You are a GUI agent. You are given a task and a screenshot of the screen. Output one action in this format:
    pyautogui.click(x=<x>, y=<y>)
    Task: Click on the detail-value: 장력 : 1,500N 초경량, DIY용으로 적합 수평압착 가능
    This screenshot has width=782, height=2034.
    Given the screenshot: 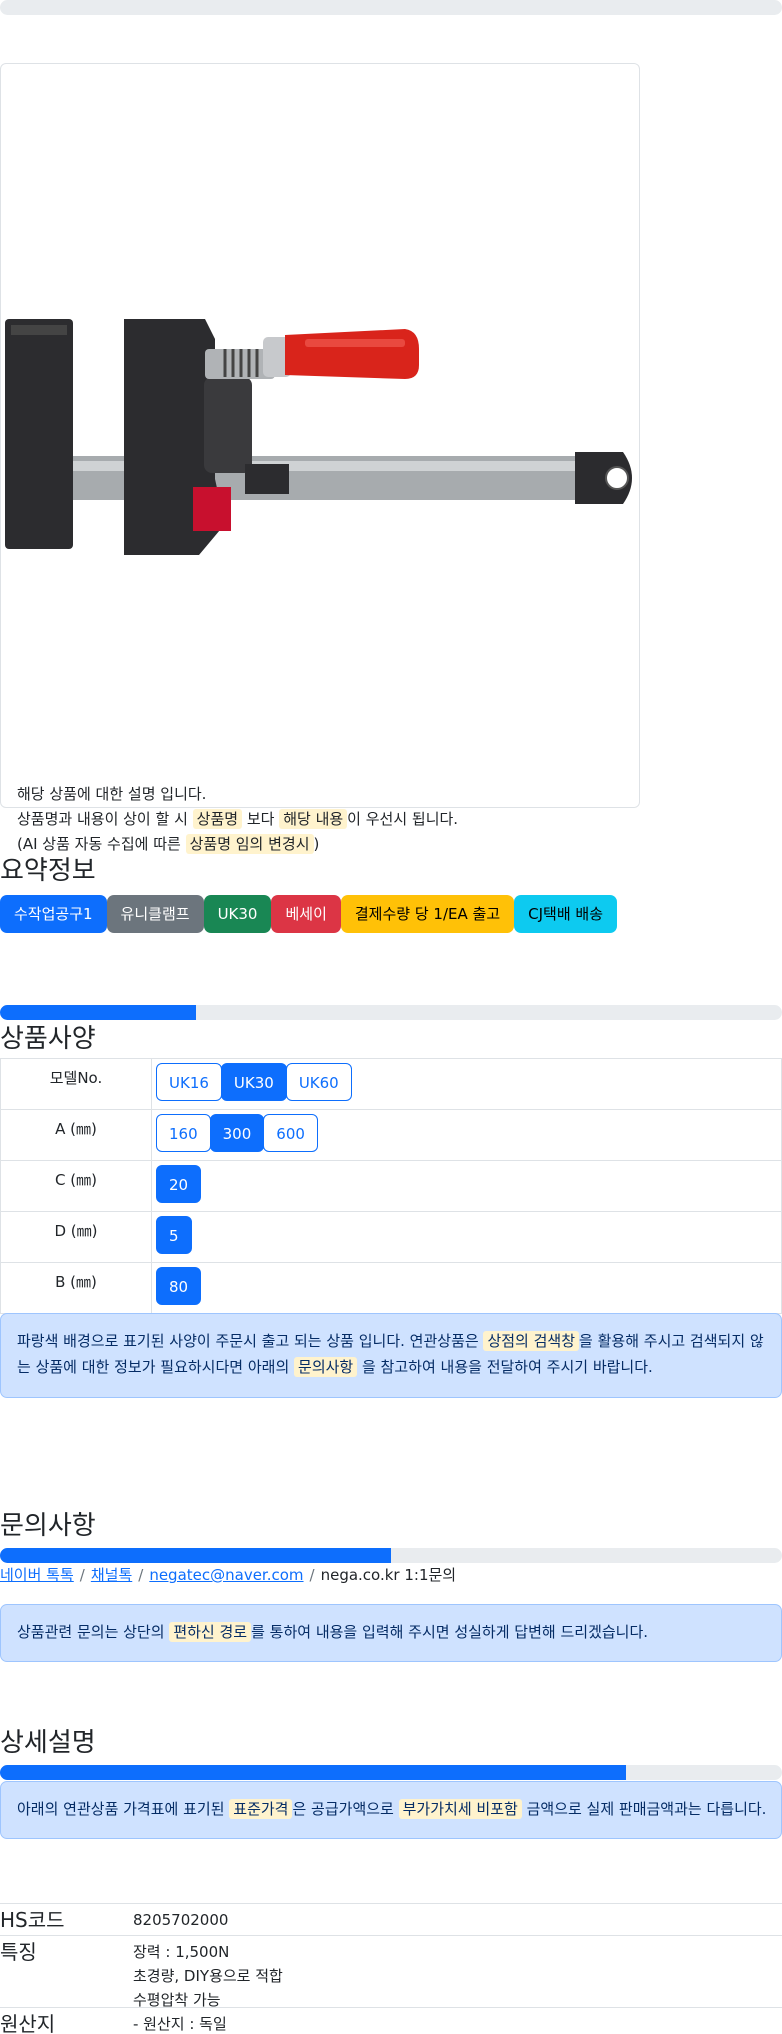 What is the action you would take?
    pyautogui.click(x=208, y=1976)
    